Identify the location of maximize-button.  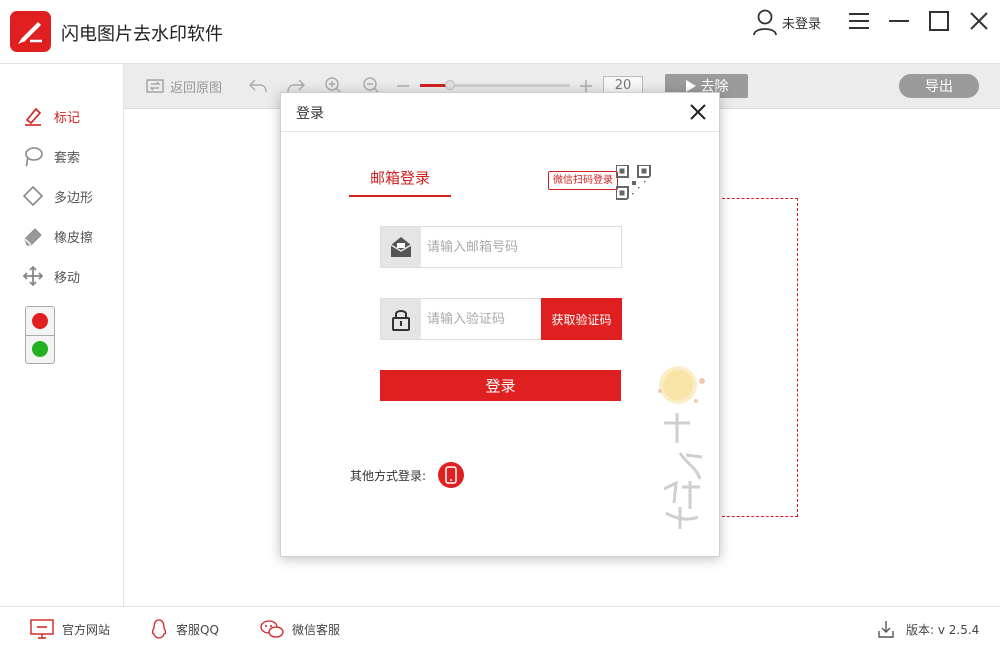
(939, 21).